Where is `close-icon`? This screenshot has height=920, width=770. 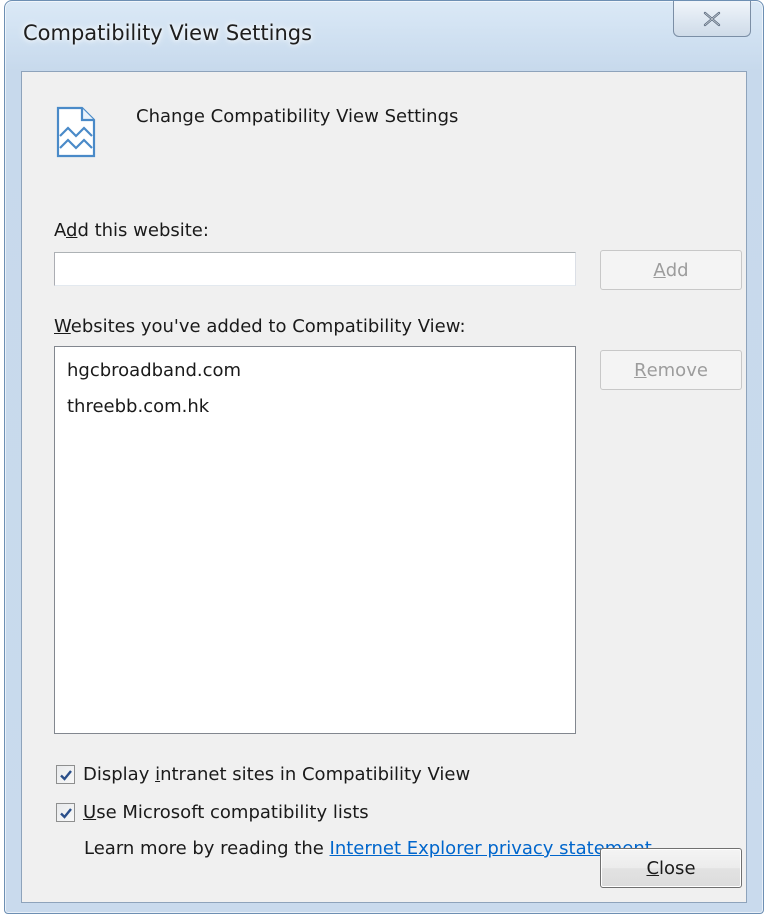
close-icon is located at coordinates (712, 18).